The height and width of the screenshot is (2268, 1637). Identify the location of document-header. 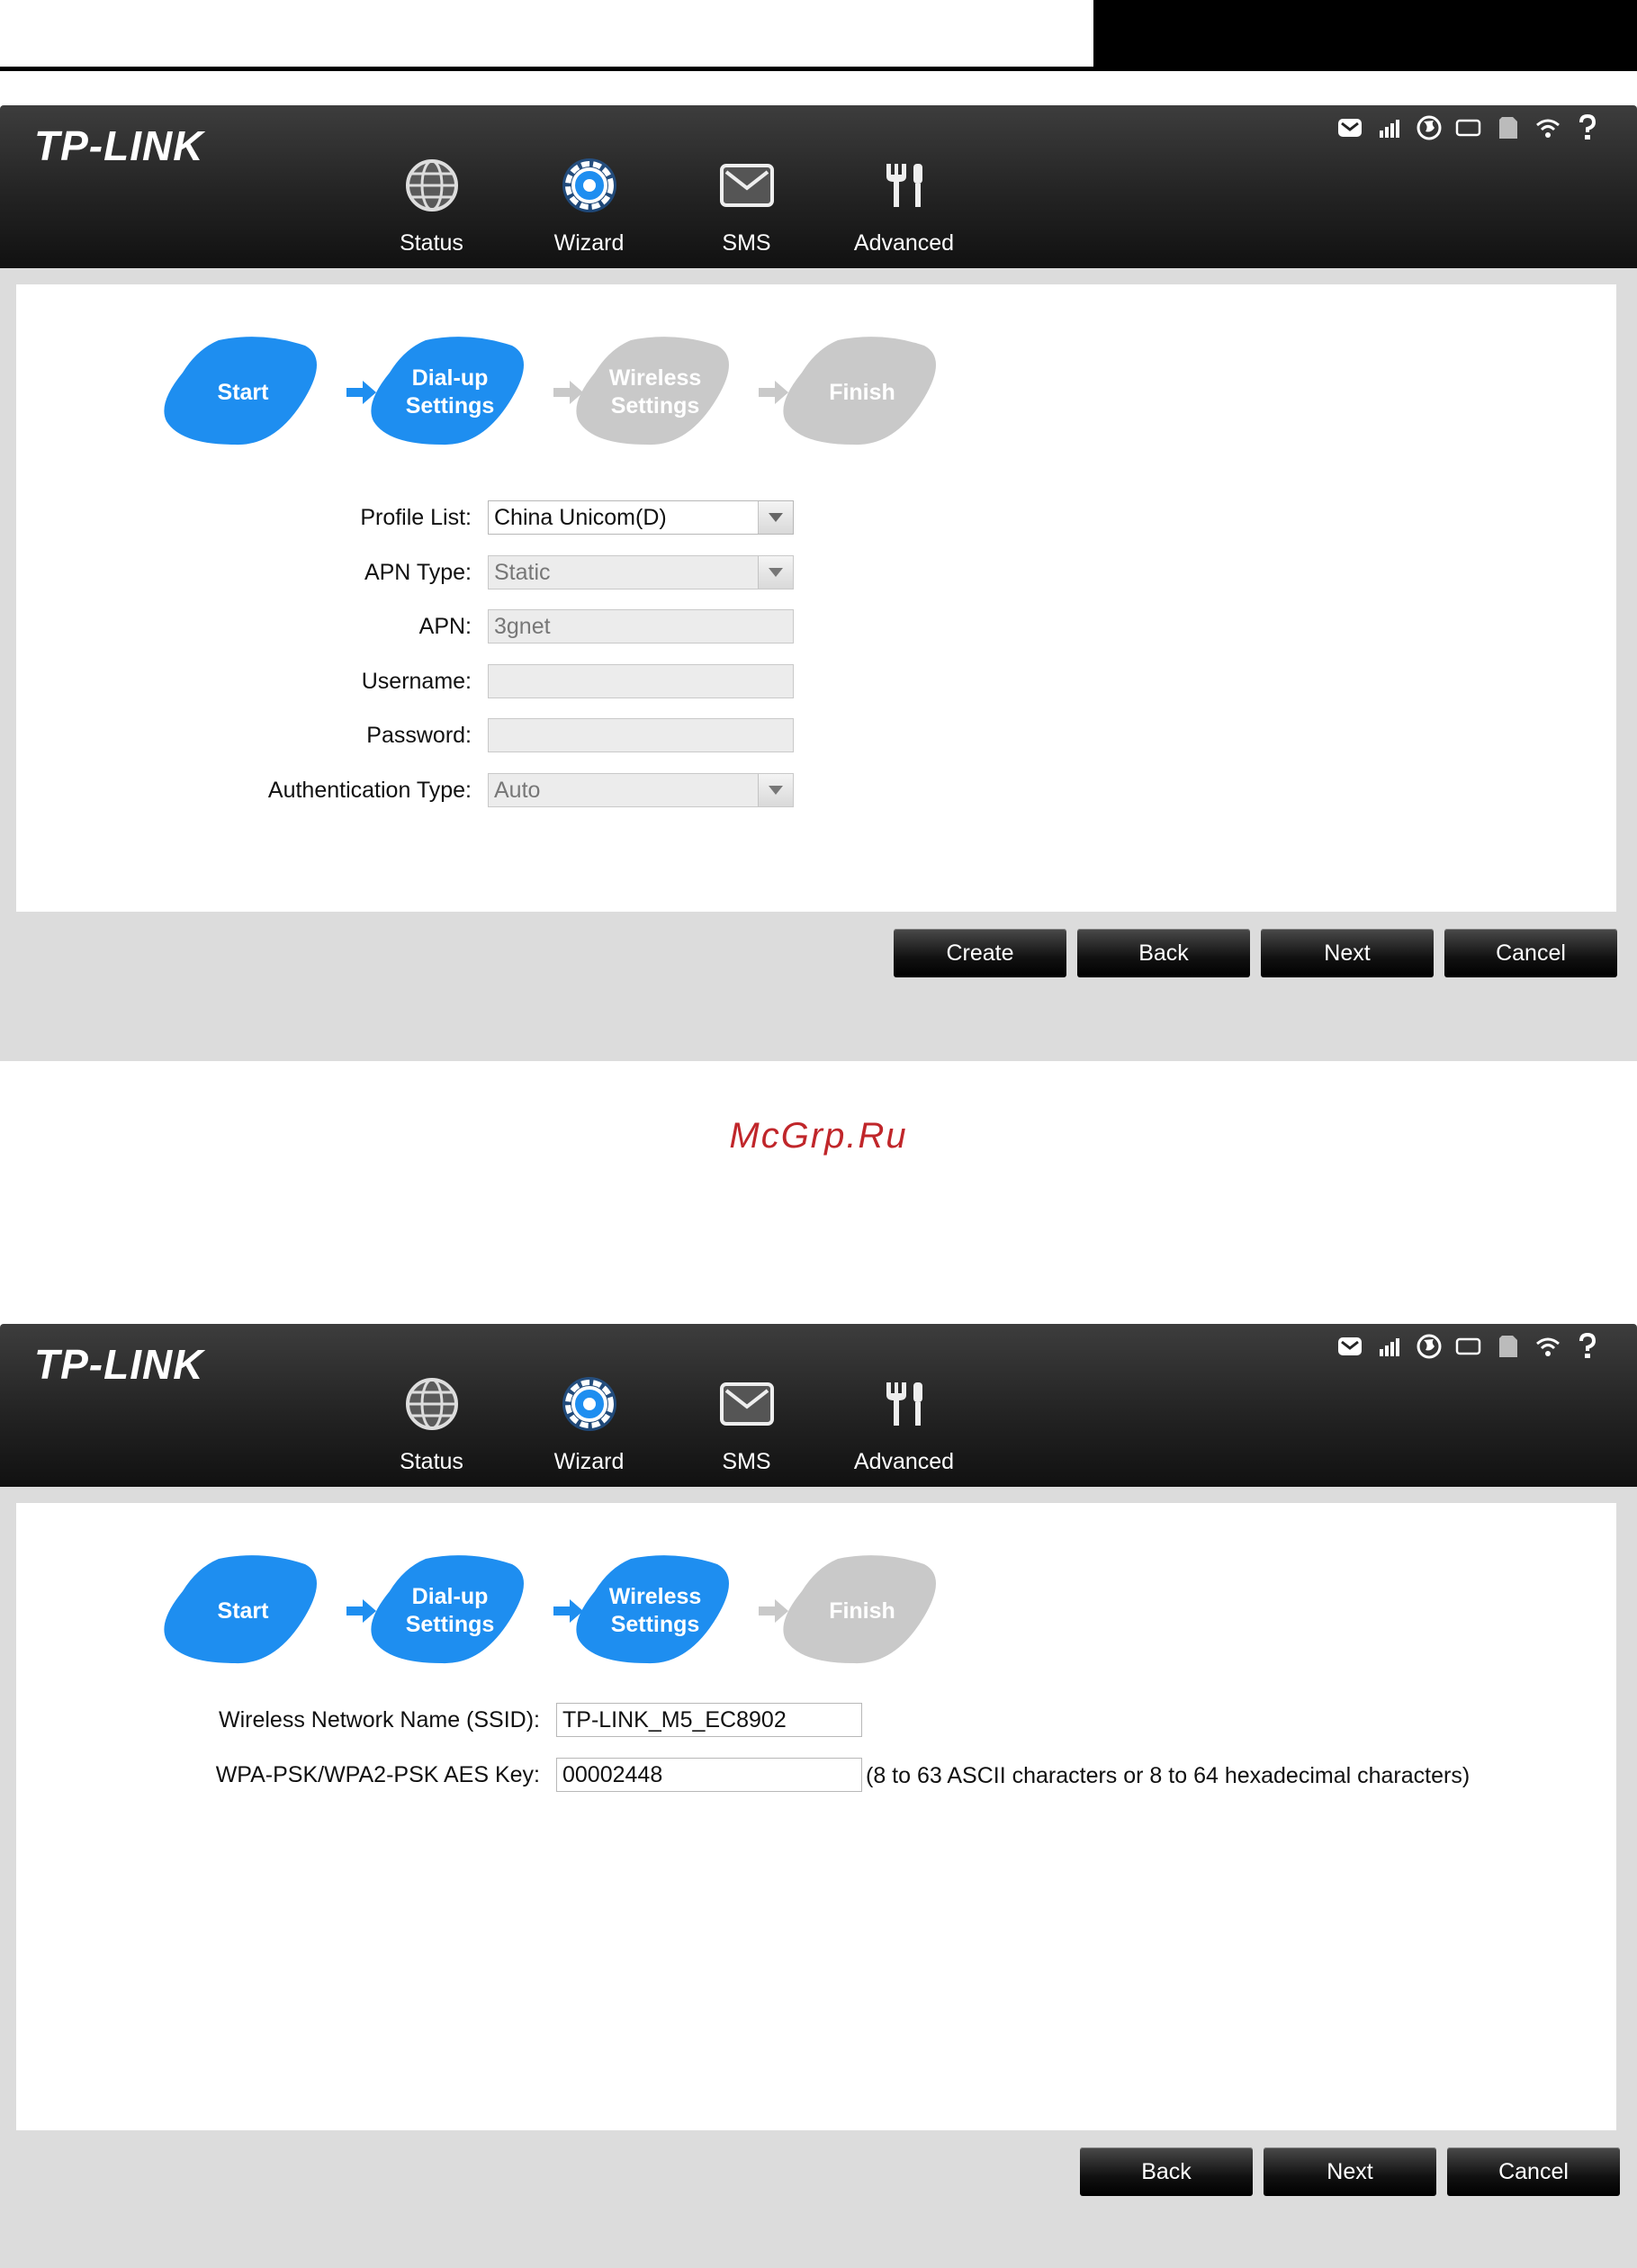
(818, 36).